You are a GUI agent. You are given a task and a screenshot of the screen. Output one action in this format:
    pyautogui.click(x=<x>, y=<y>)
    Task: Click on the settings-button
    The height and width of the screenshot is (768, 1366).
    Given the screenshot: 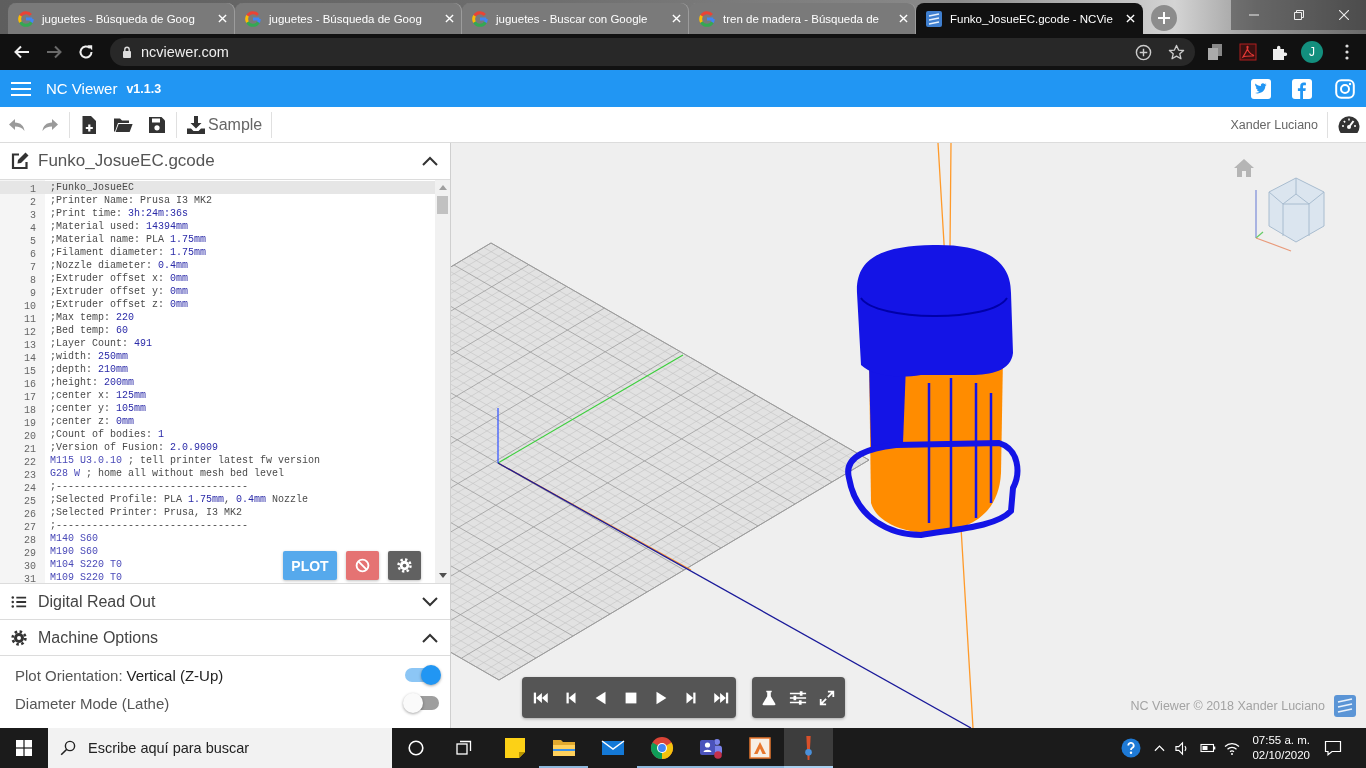 What is the action you would take?
    pyautogui.click(x=404, y=565)
    